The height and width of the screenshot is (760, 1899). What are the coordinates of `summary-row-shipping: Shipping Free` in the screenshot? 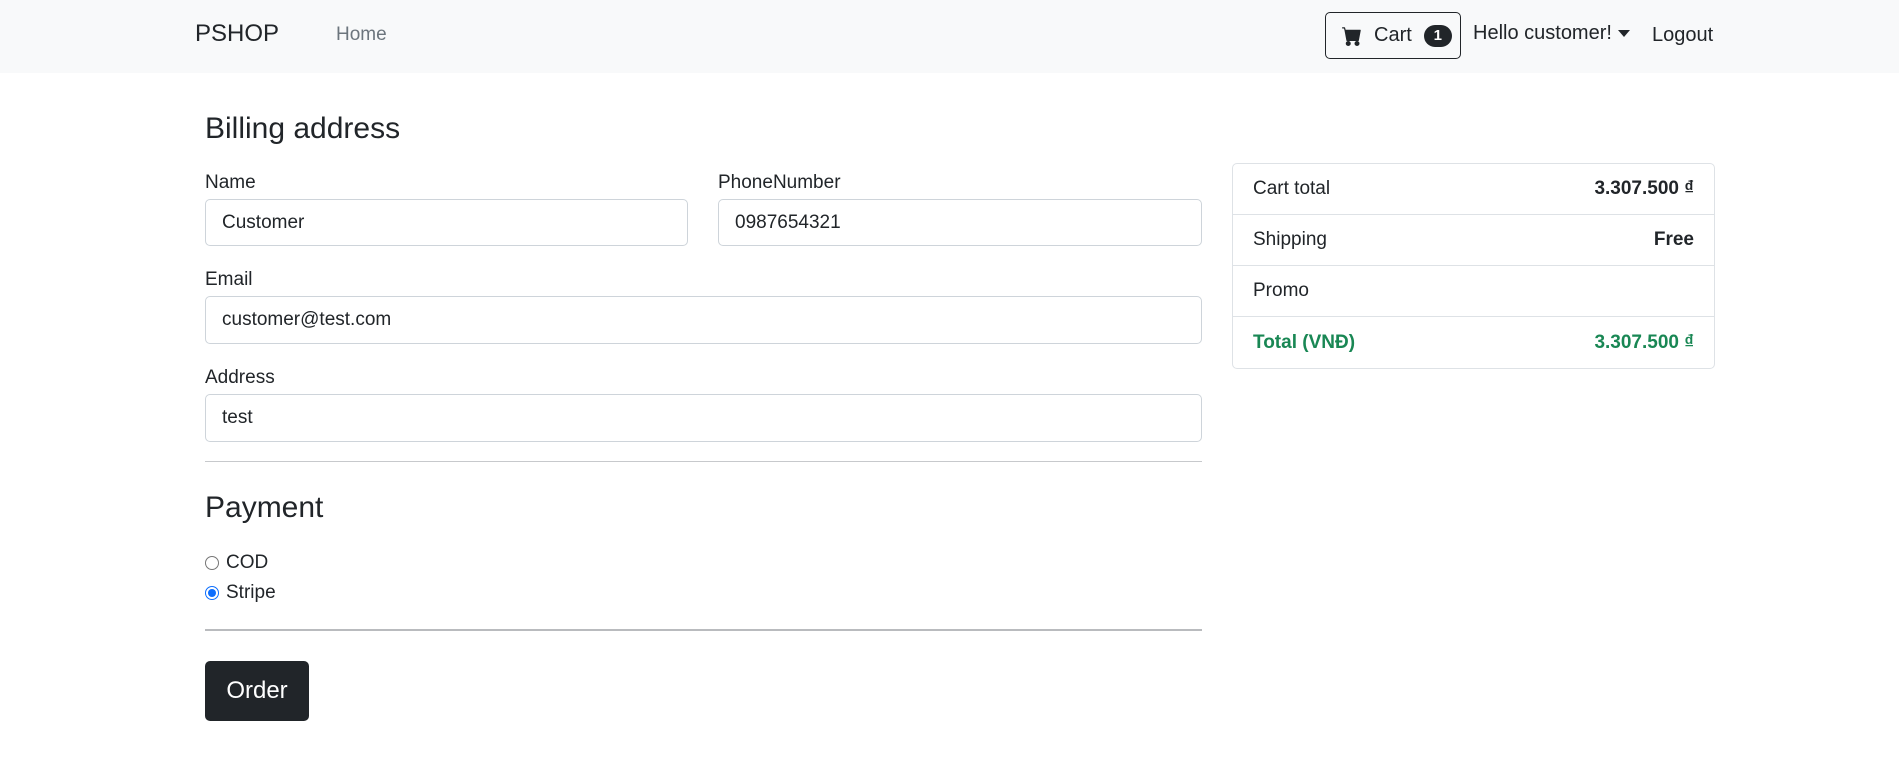 It's located at (1473, 240).